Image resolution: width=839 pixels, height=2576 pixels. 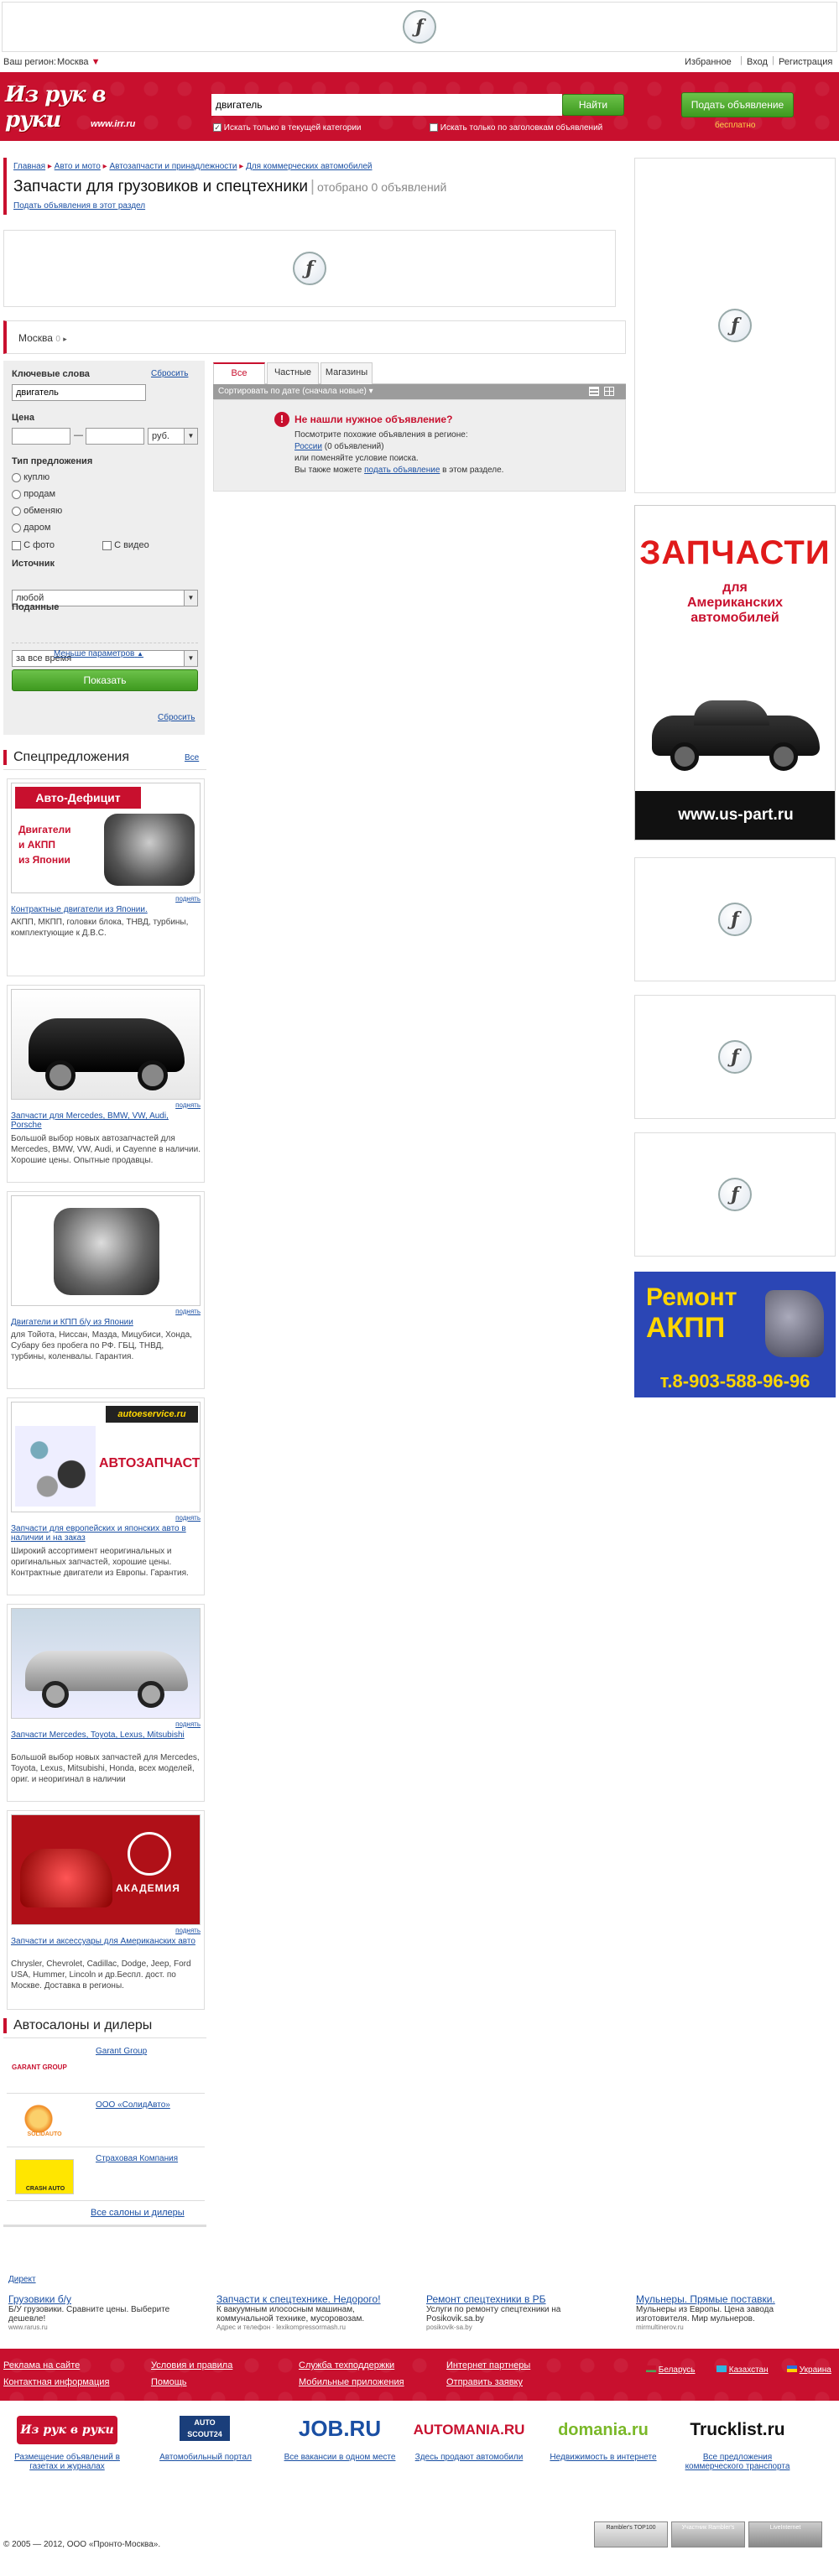 What do you see at coordinates (708, 2534) in the screenshot?
I see `counter-badge: Участник Rambler's` at bounding box center [708, 2534].